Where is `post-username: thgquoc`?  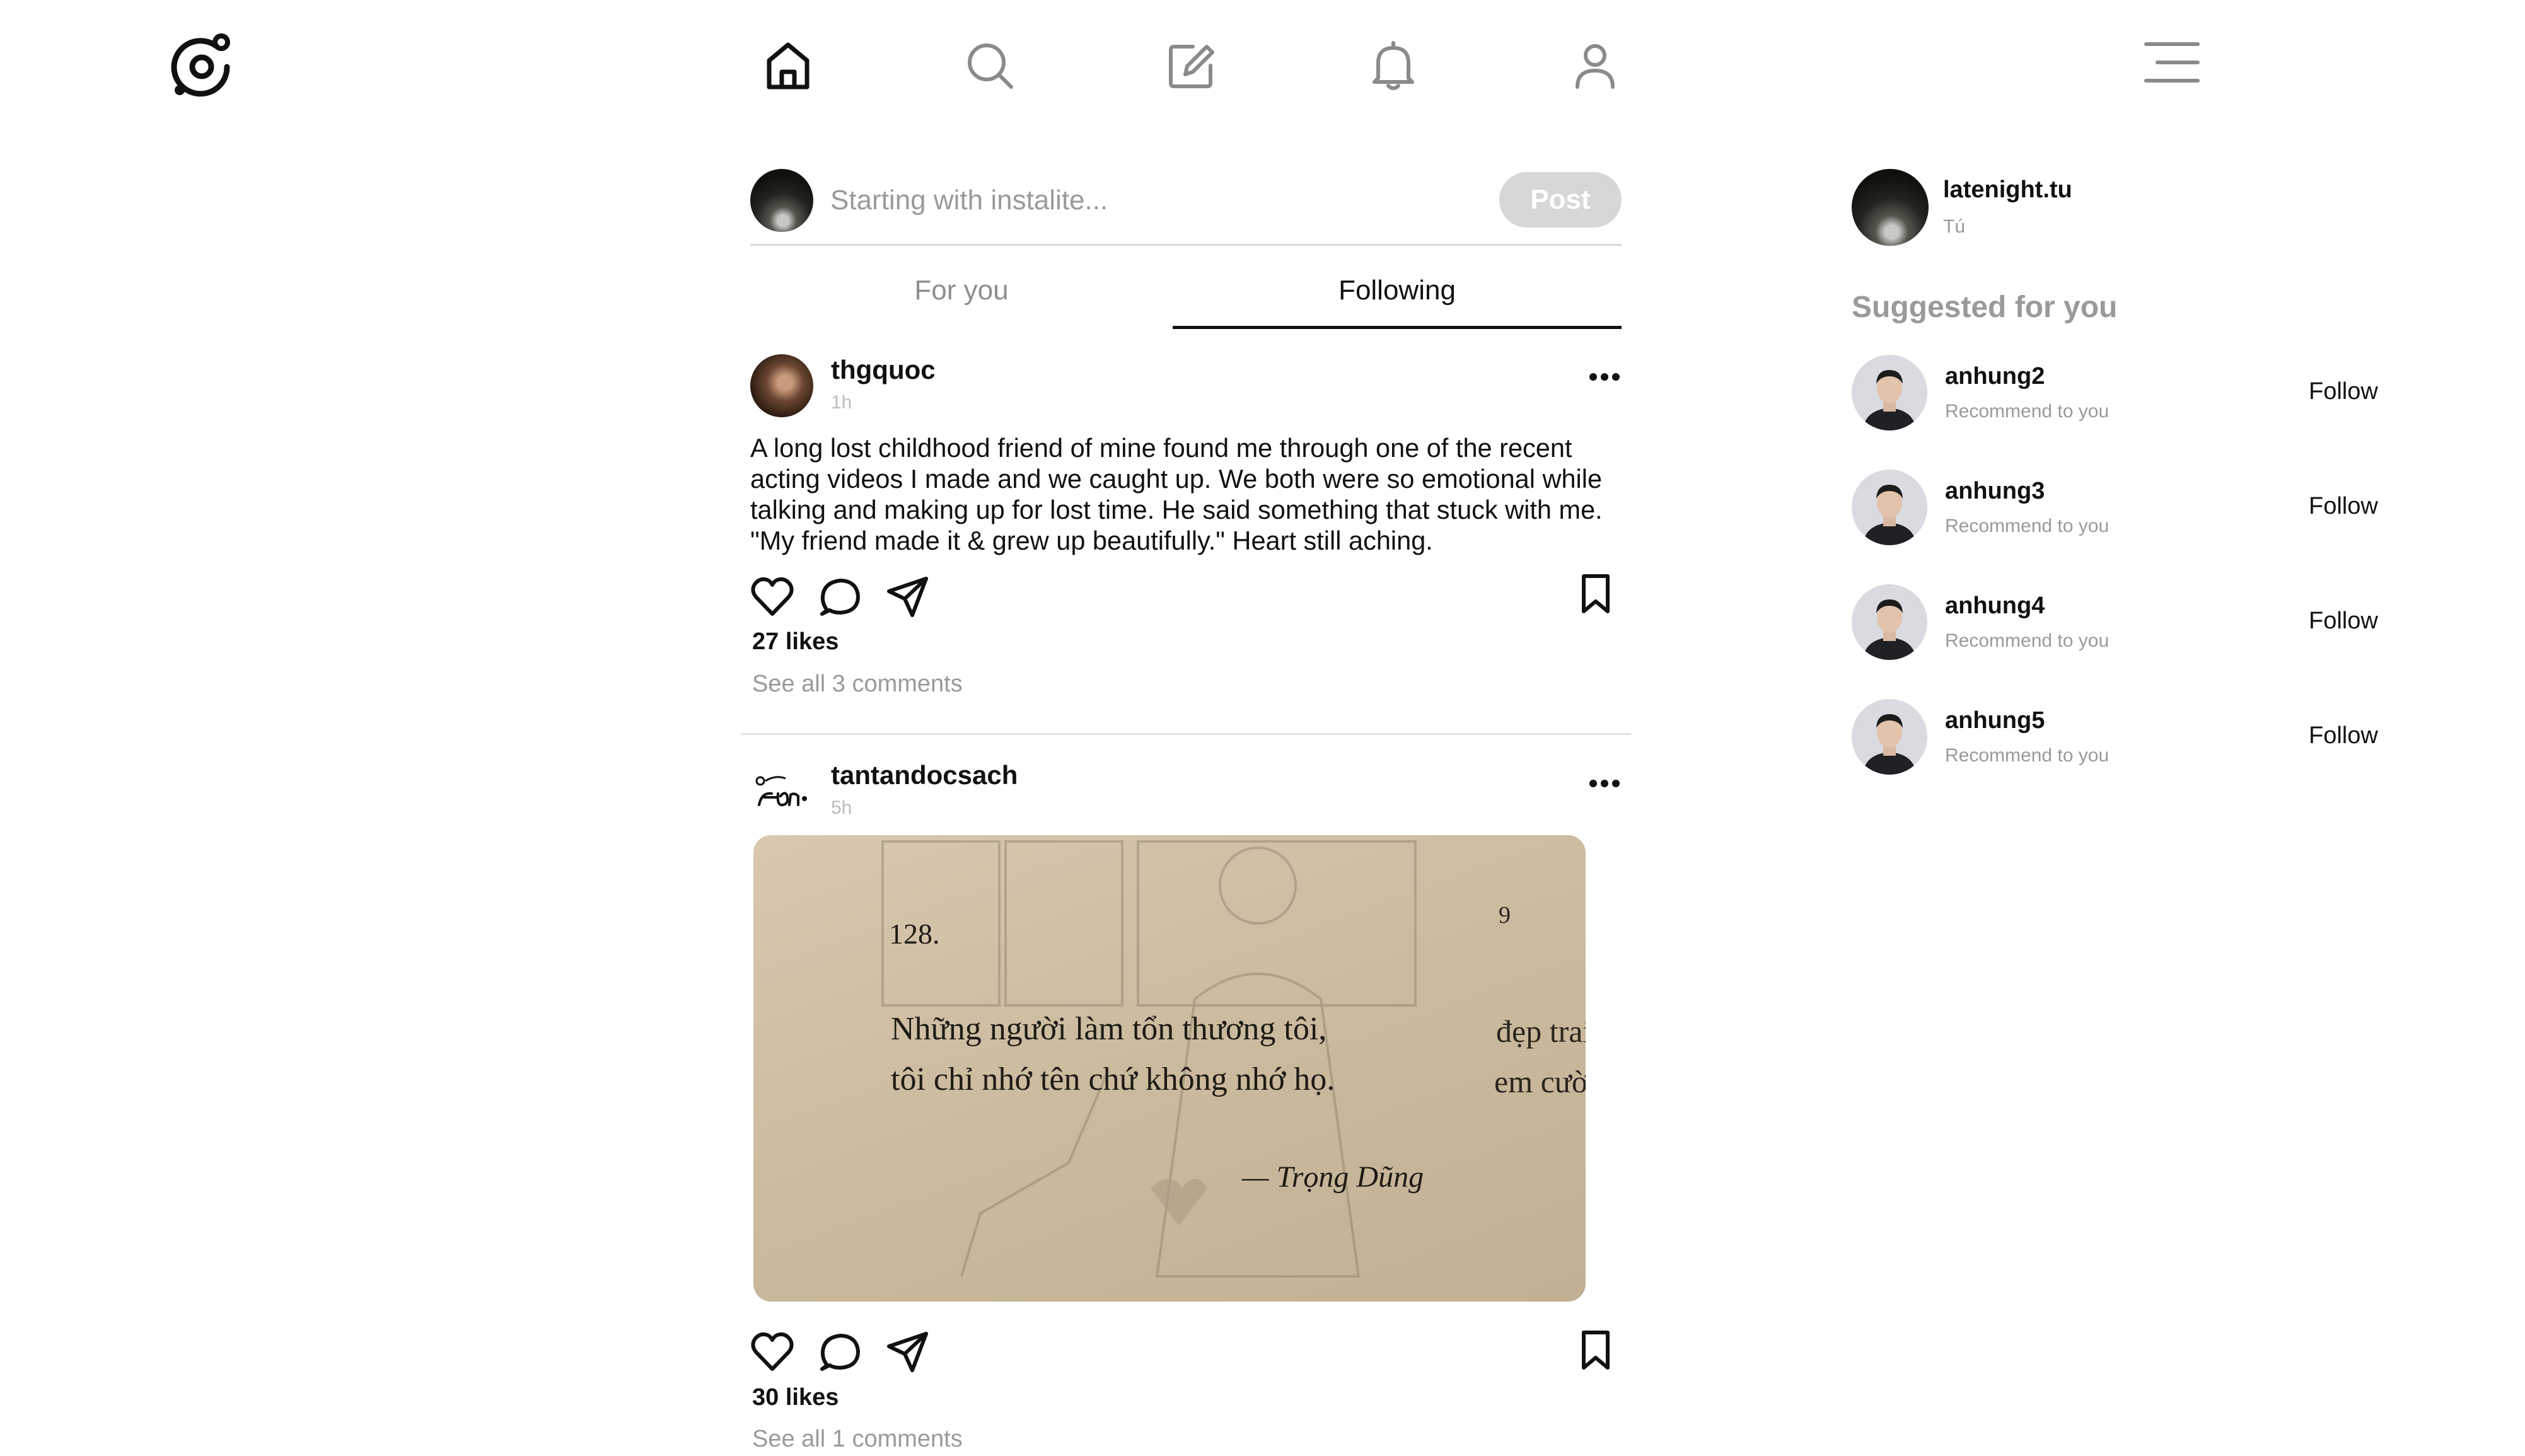
post-username: thgquoc is located at coordinates (883, 370).